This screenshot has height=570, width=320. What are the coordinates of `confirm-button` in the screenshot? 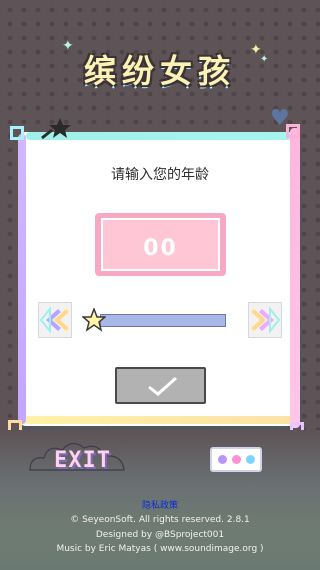 It's located at (160, 385).